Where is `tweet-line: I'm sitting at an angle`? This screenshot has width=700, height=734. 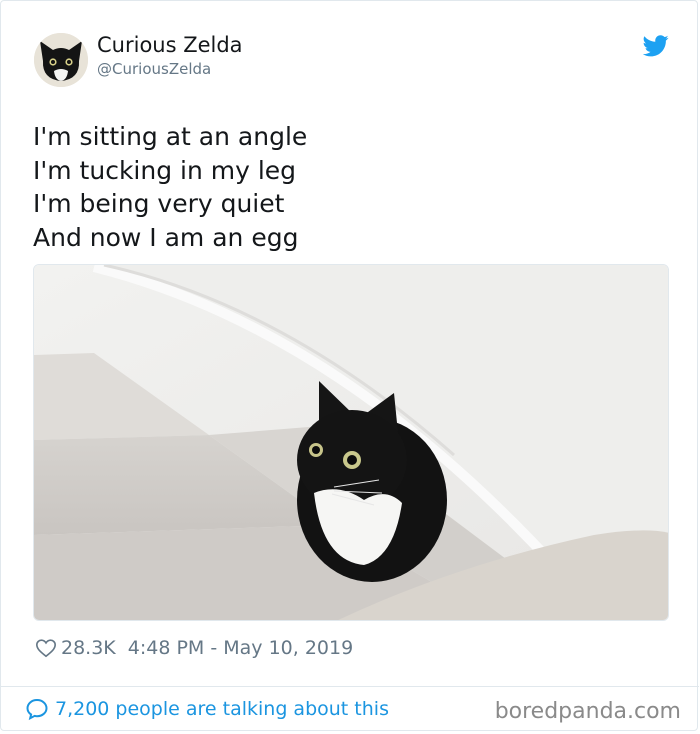 tweet-line: I'm sitting at an angle is located at coordinates (170, 136).